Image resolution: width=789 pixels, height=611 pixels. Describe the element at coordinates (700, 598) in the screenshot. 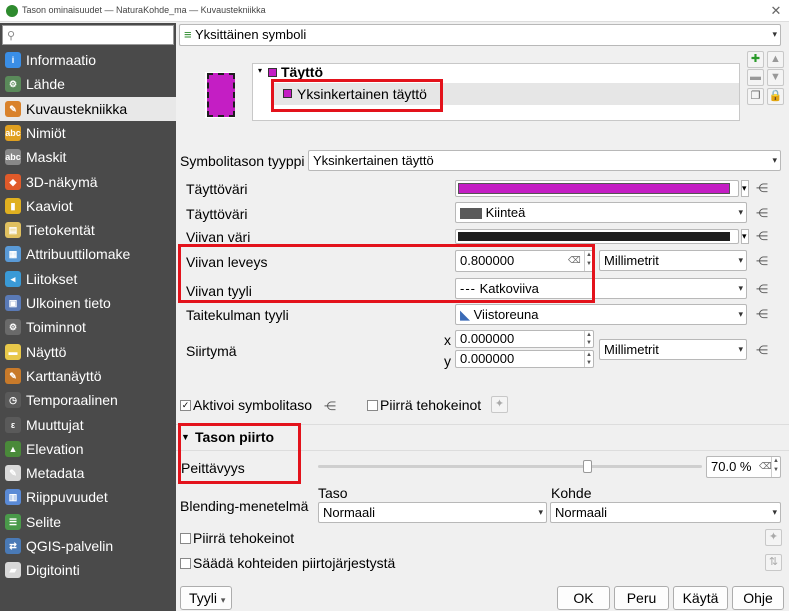

I see `apply-button: Käytä` at that location.